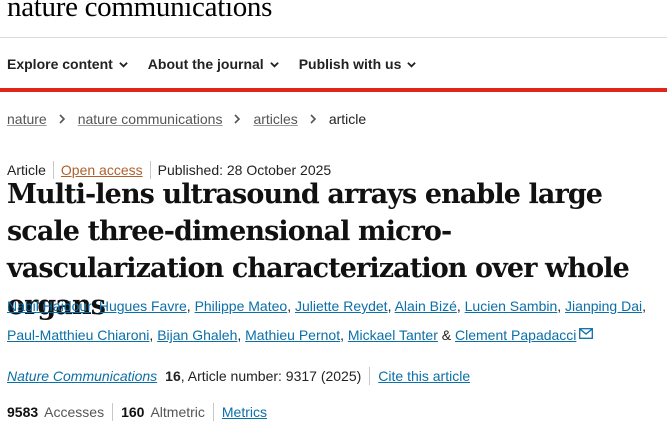  I want to click on breadcrumb-nature: nature, so click(27, 119).